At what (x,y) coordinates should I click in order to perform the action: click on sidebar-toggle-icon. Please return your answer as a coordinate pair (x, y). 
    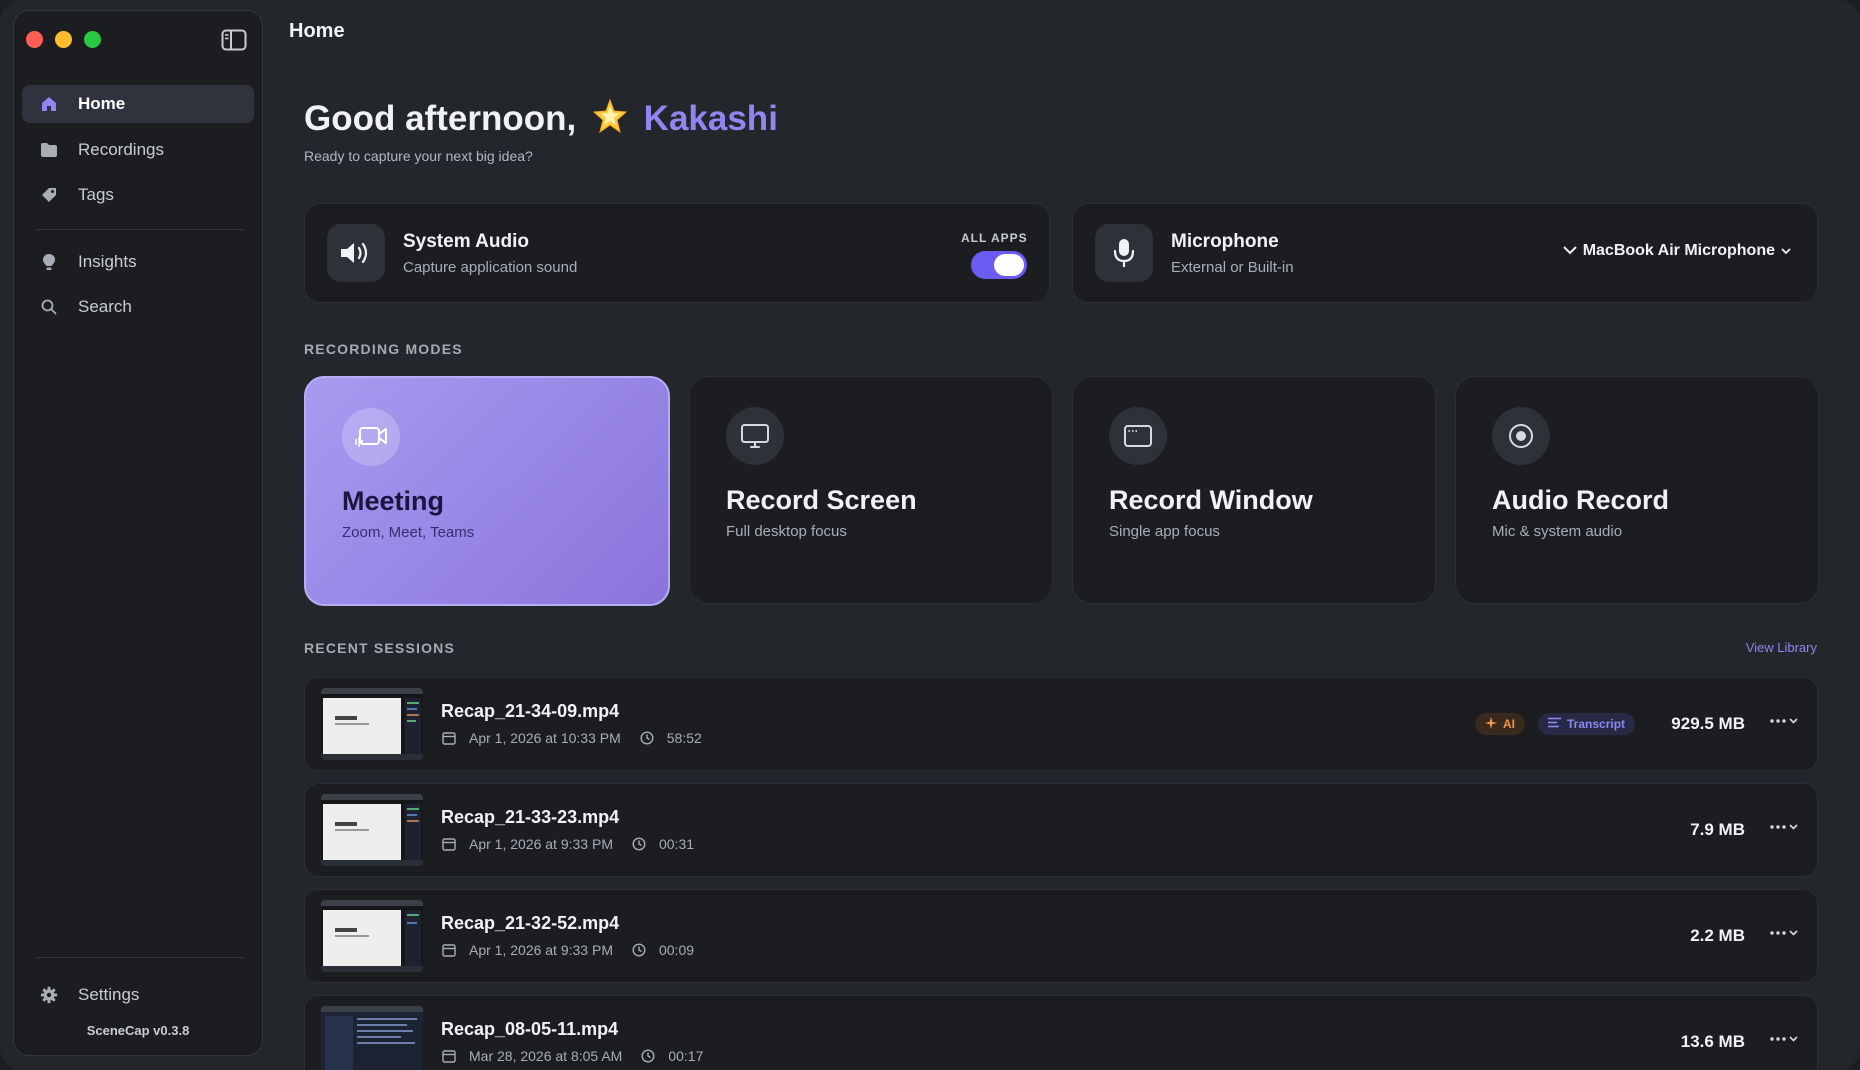
    Looking at the image, I should click on (234, 40).